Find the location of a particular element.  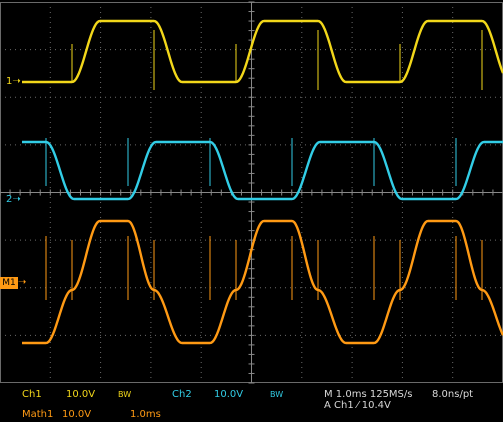

math1-label: Math1 is located at coordinates (37, 415).